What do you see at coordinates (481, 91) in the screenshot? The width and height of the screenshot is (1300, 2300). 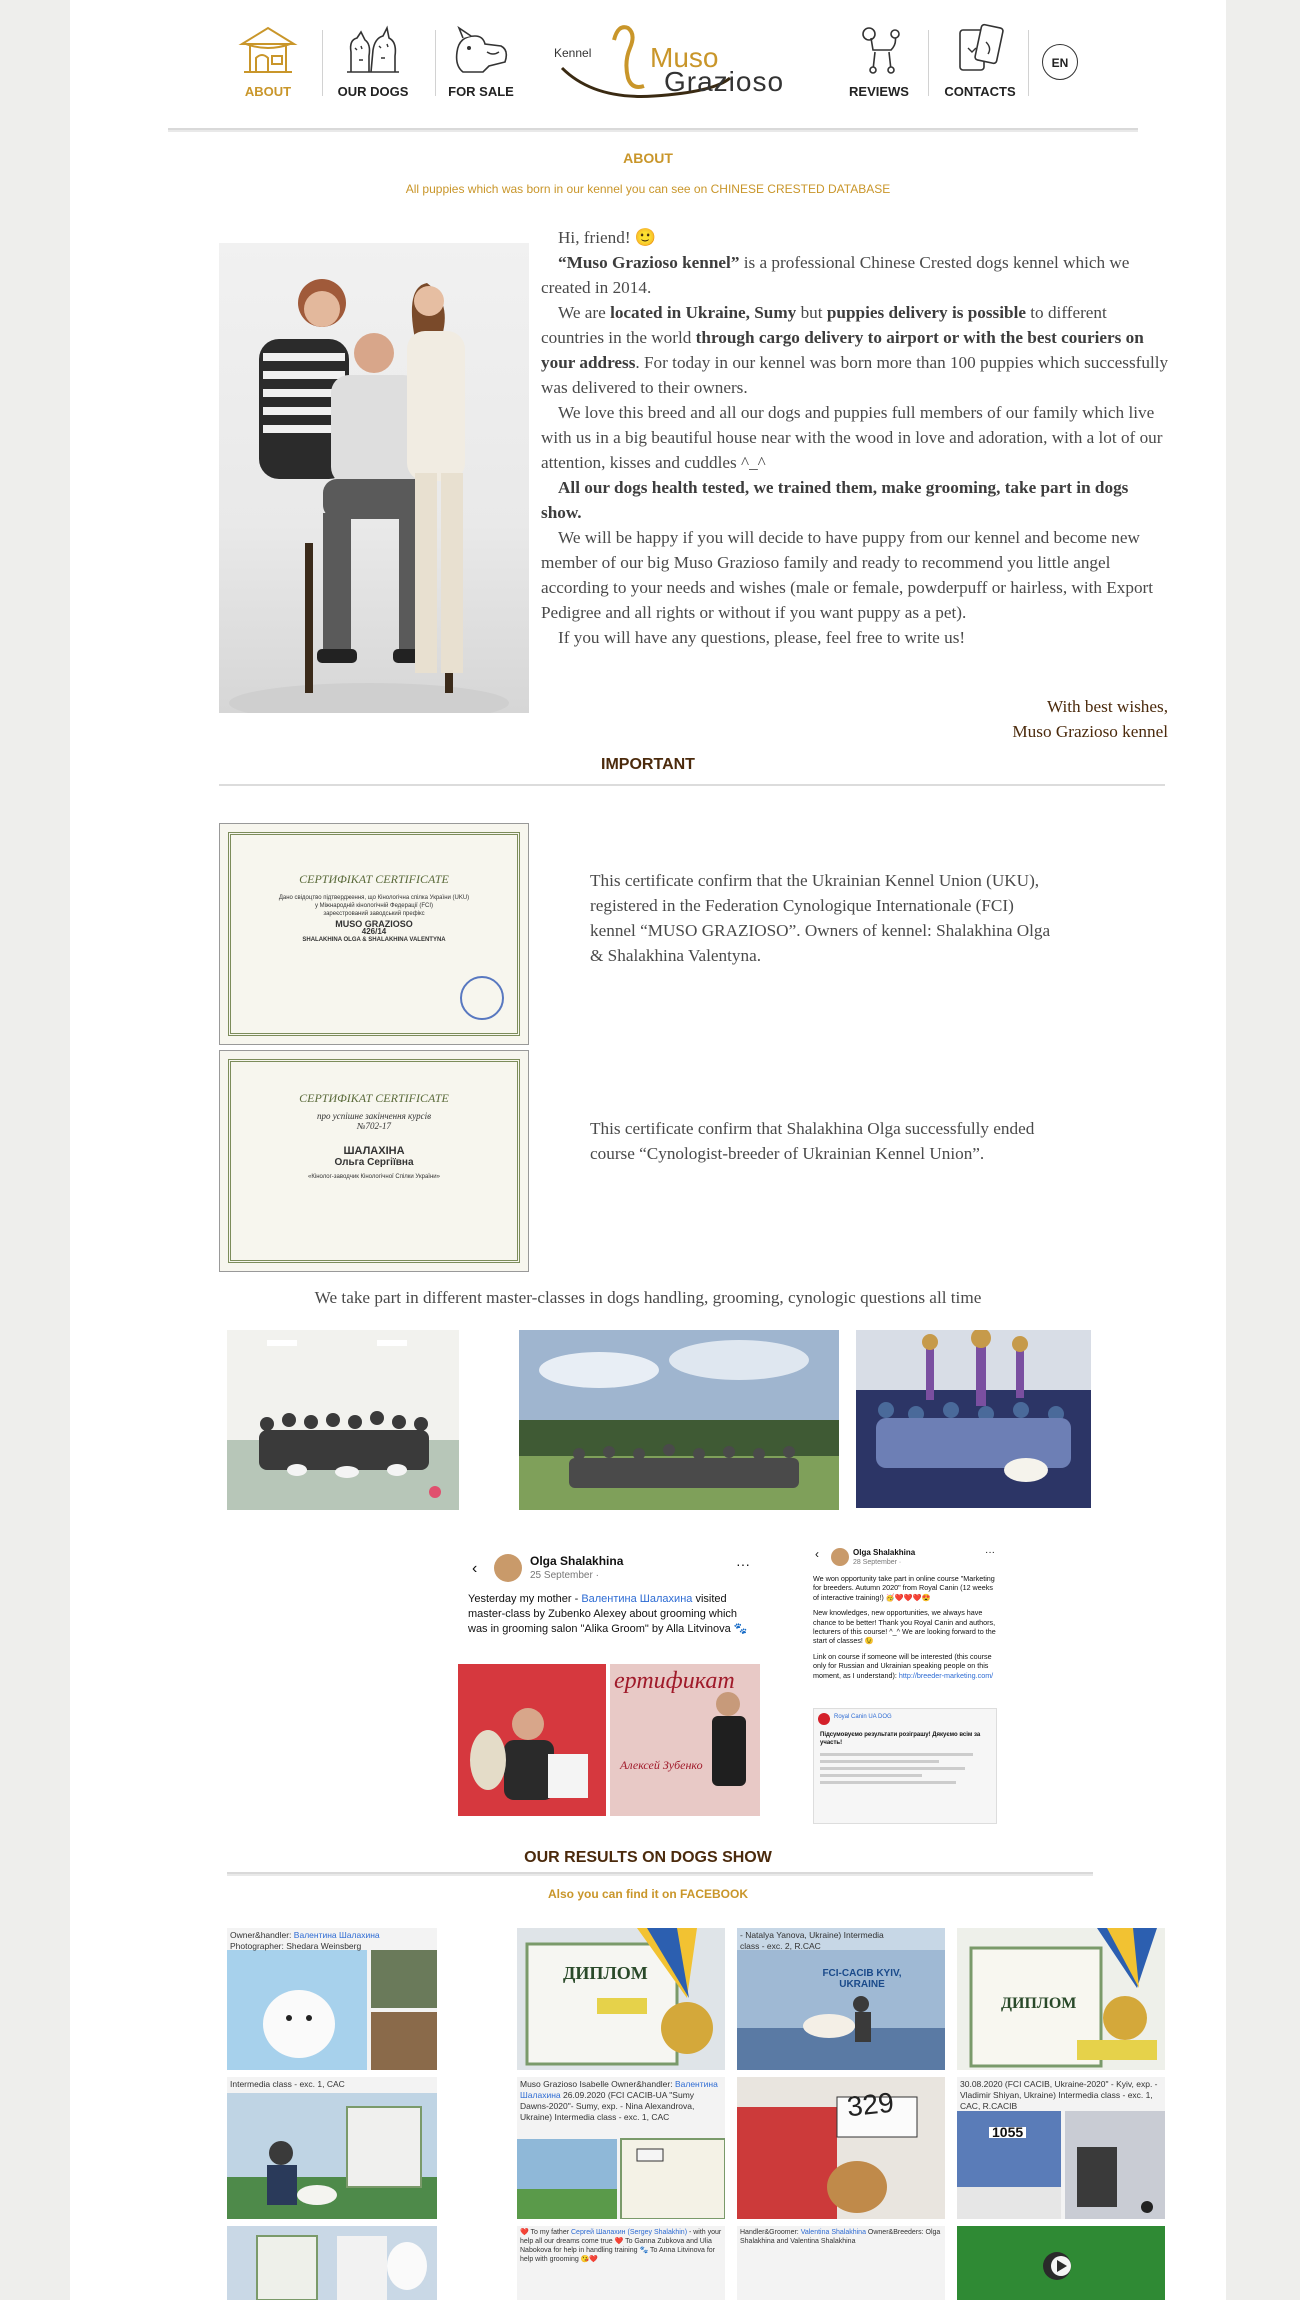 I see `nav-for-sale-label: FOR SALE` at bounding box center [481, 91].